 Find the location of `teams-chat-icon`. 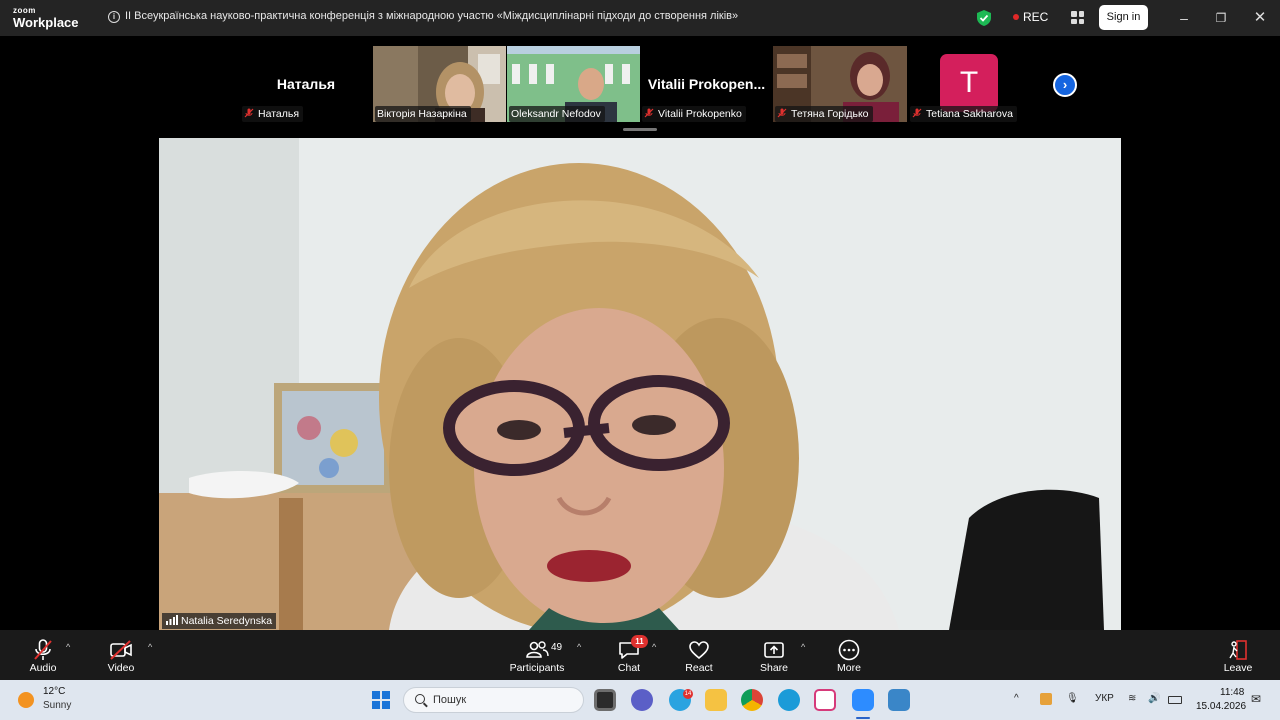

teams-chat-icon is located at coordinates (642, 700).